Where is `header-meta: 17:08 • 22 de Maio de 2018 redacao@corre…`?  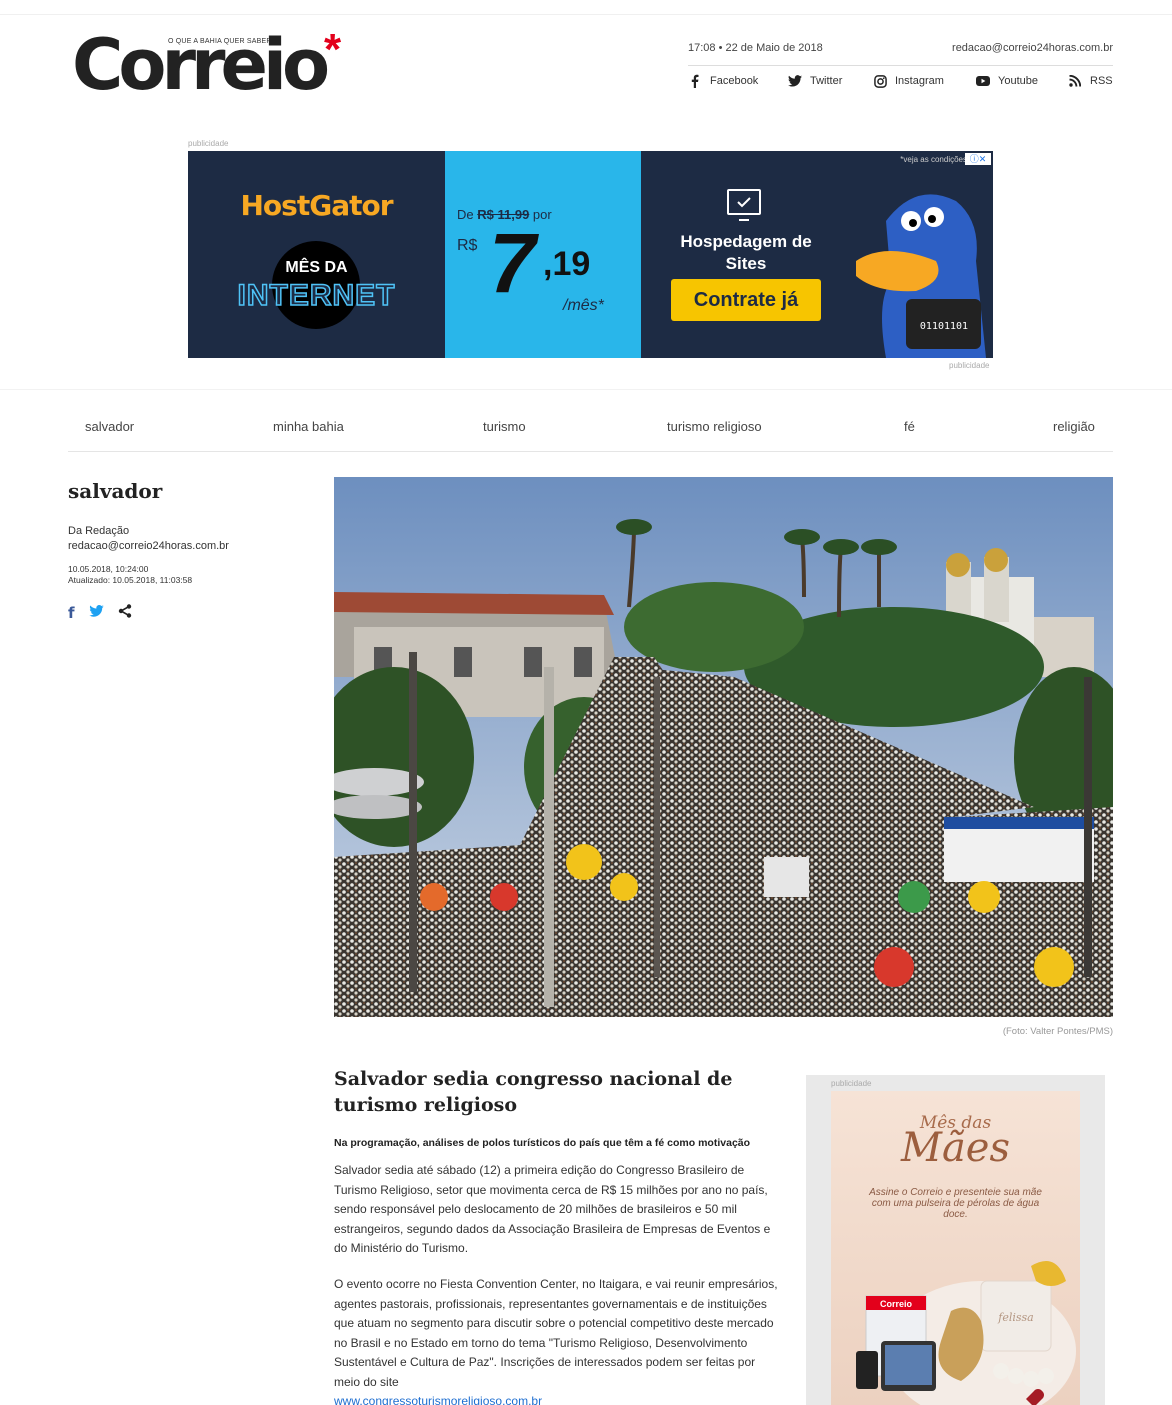 header-meta: 17:08 • 22 de Maio de 2018 redacao@corre… is located at coordinates (900, 54).